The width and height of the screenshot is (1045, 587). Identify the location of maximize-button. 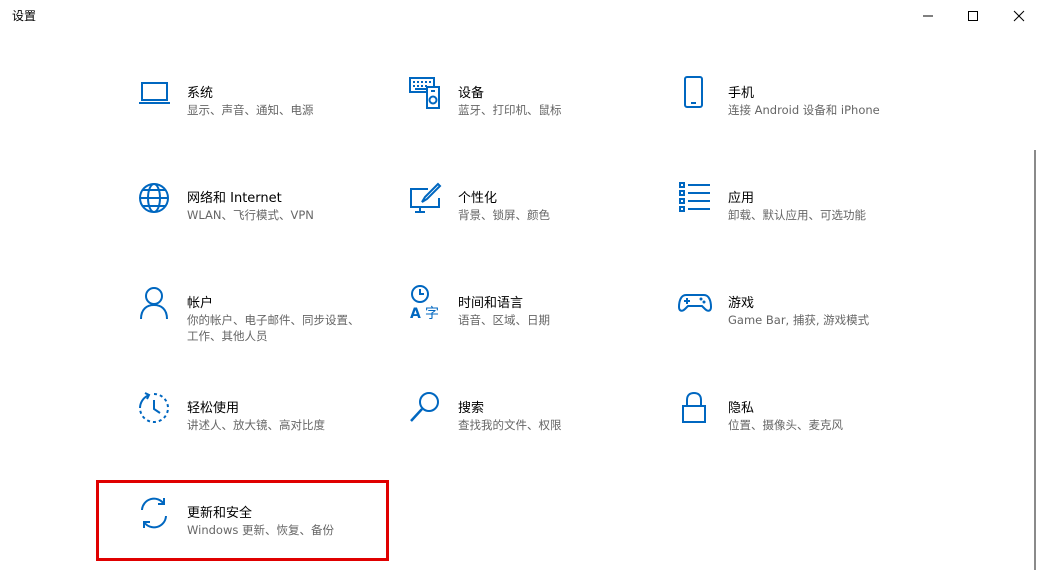
(972, 16).